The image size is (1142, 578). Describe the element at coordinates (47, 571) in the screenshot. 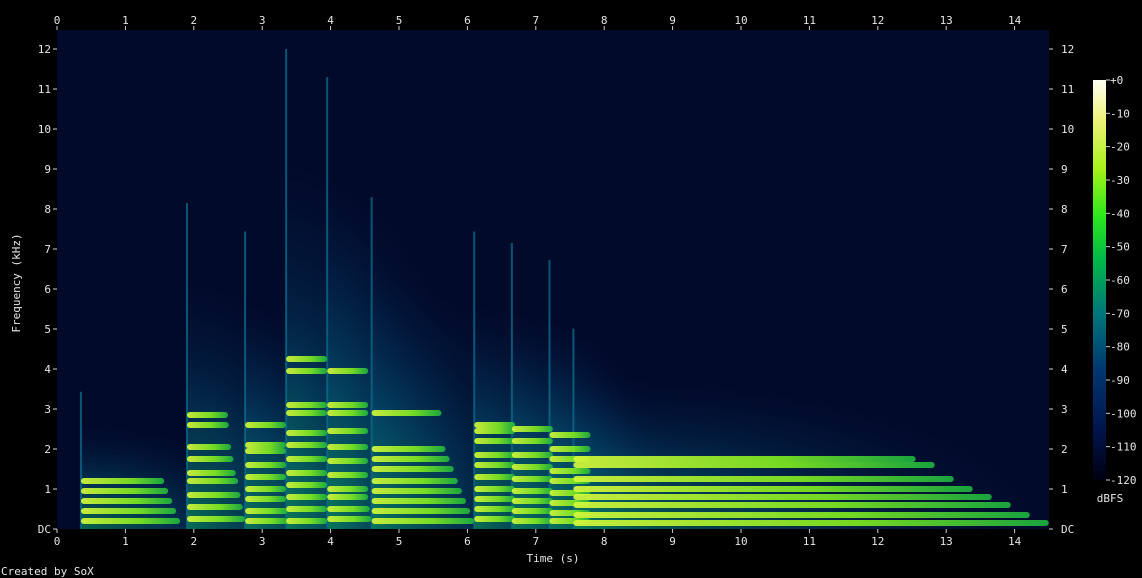

I see `credit-text: Created by SoX` at that location.